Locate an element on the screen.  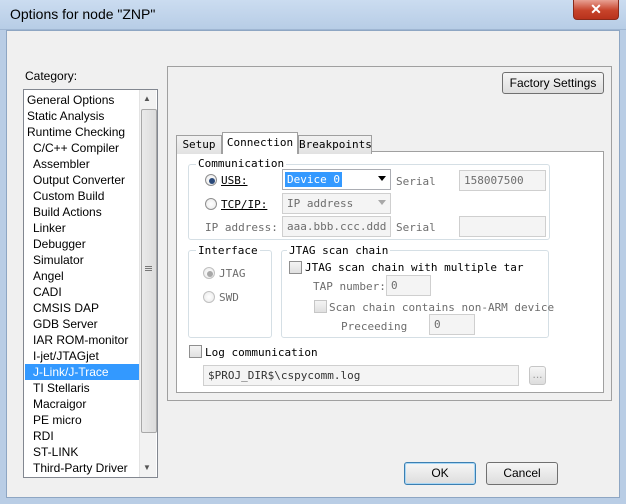
swd-radio is located at coordinates (209, 297).